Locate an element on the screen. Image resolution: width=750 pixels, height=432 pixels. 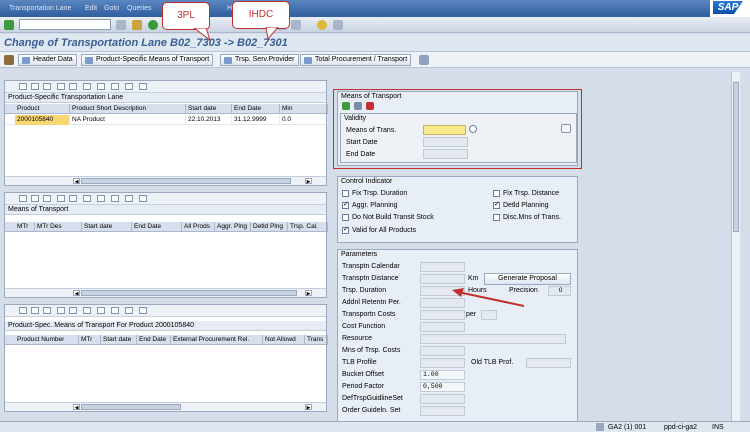
network-icon is located at coordinates (424, 60).